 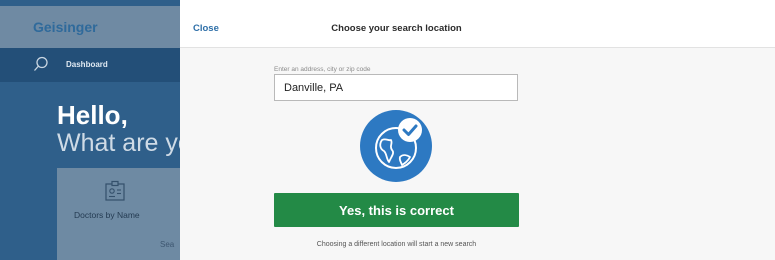 What do you see at coordinates (396, 210) in the screenshot?
I see `confirm-location-button: Yes, this is correct` at bounding box center [396, 210].